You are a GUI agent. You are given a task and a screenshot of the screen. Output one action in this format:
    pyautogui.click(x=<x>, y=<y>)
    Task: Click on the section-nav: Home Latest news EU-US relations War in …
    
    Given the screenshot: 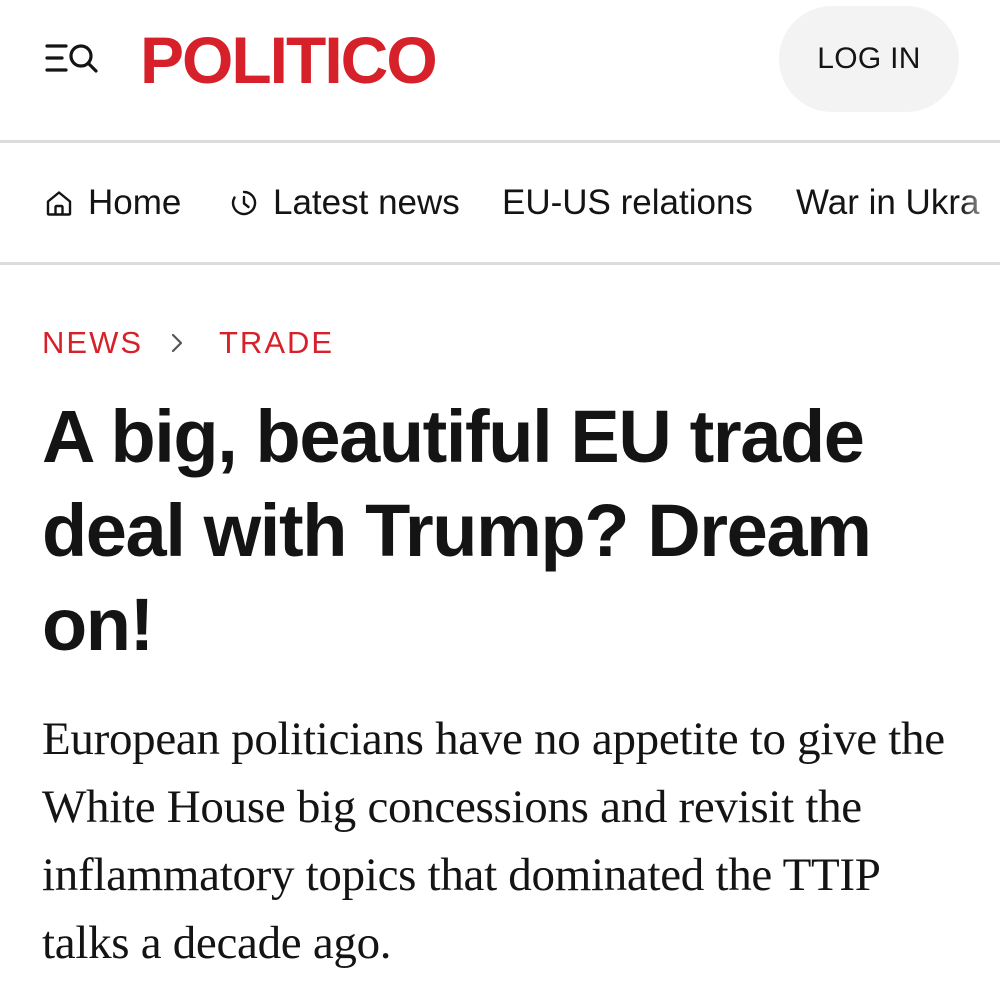 What is the action you would take?
    pyautogui.click(x=500, y=202)
    